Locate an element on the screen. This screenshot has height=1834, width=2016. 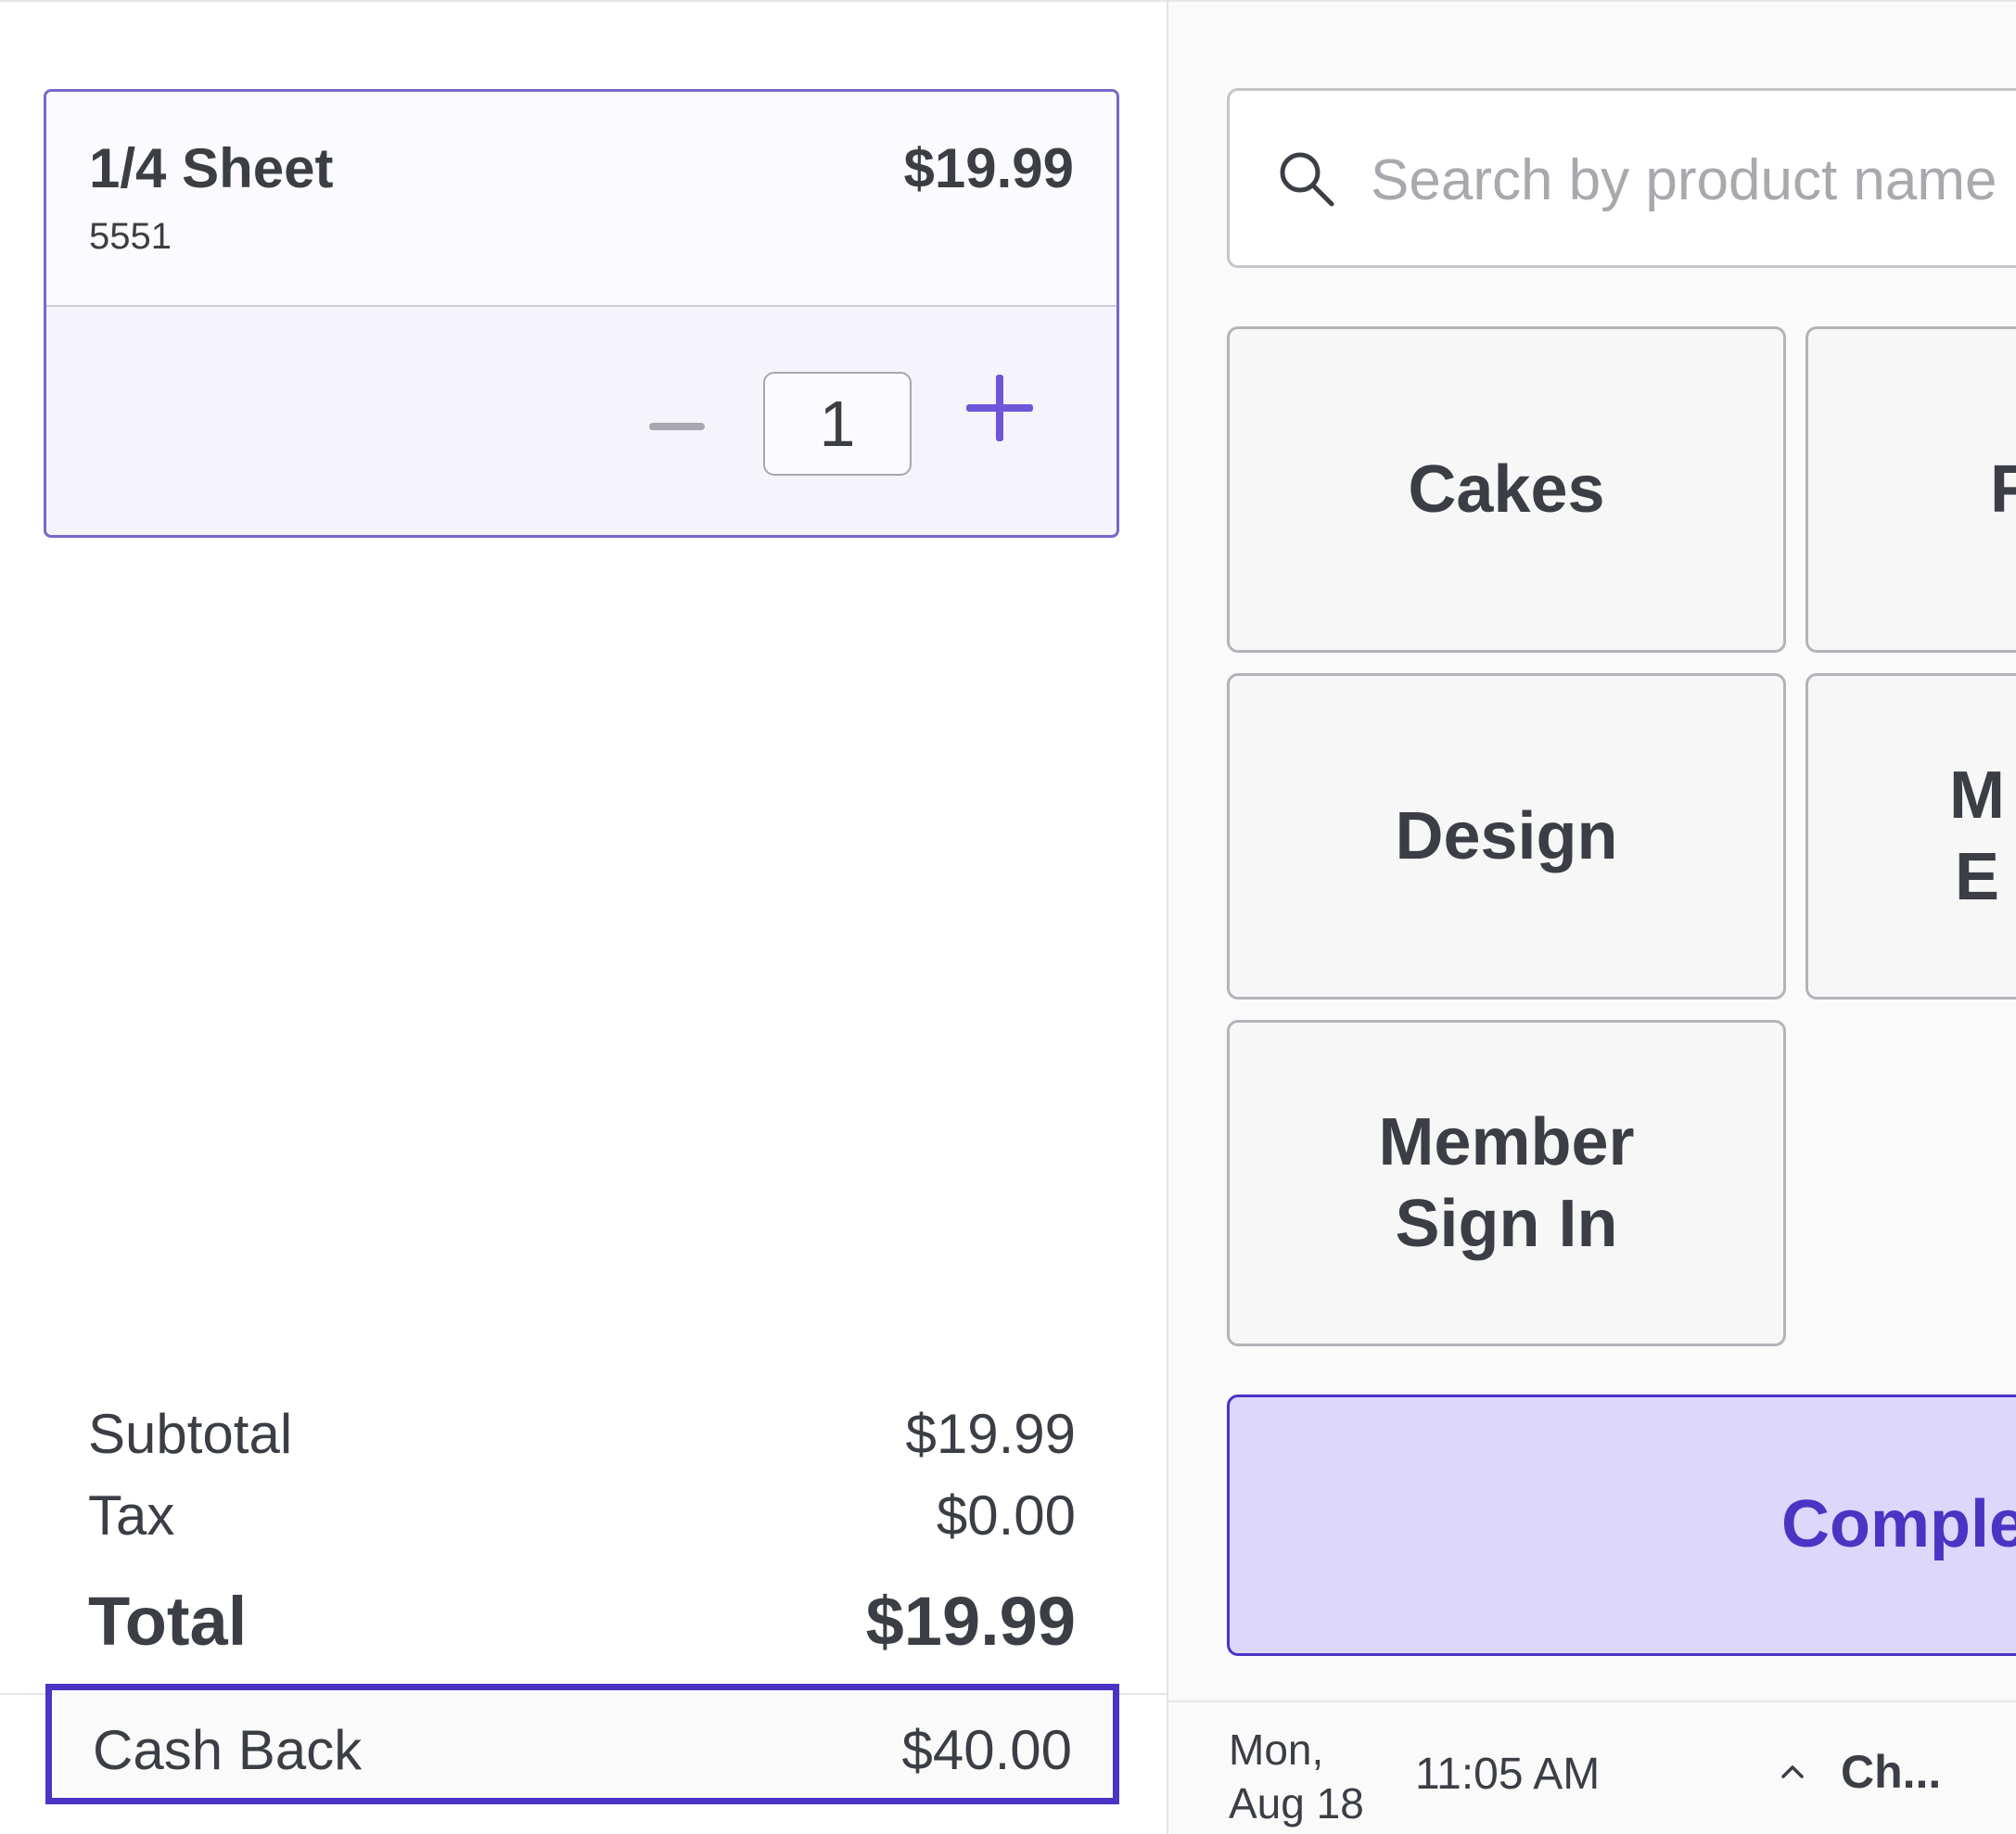
status-date-value: Aug 18 is located at coordinates (1296, 1804).